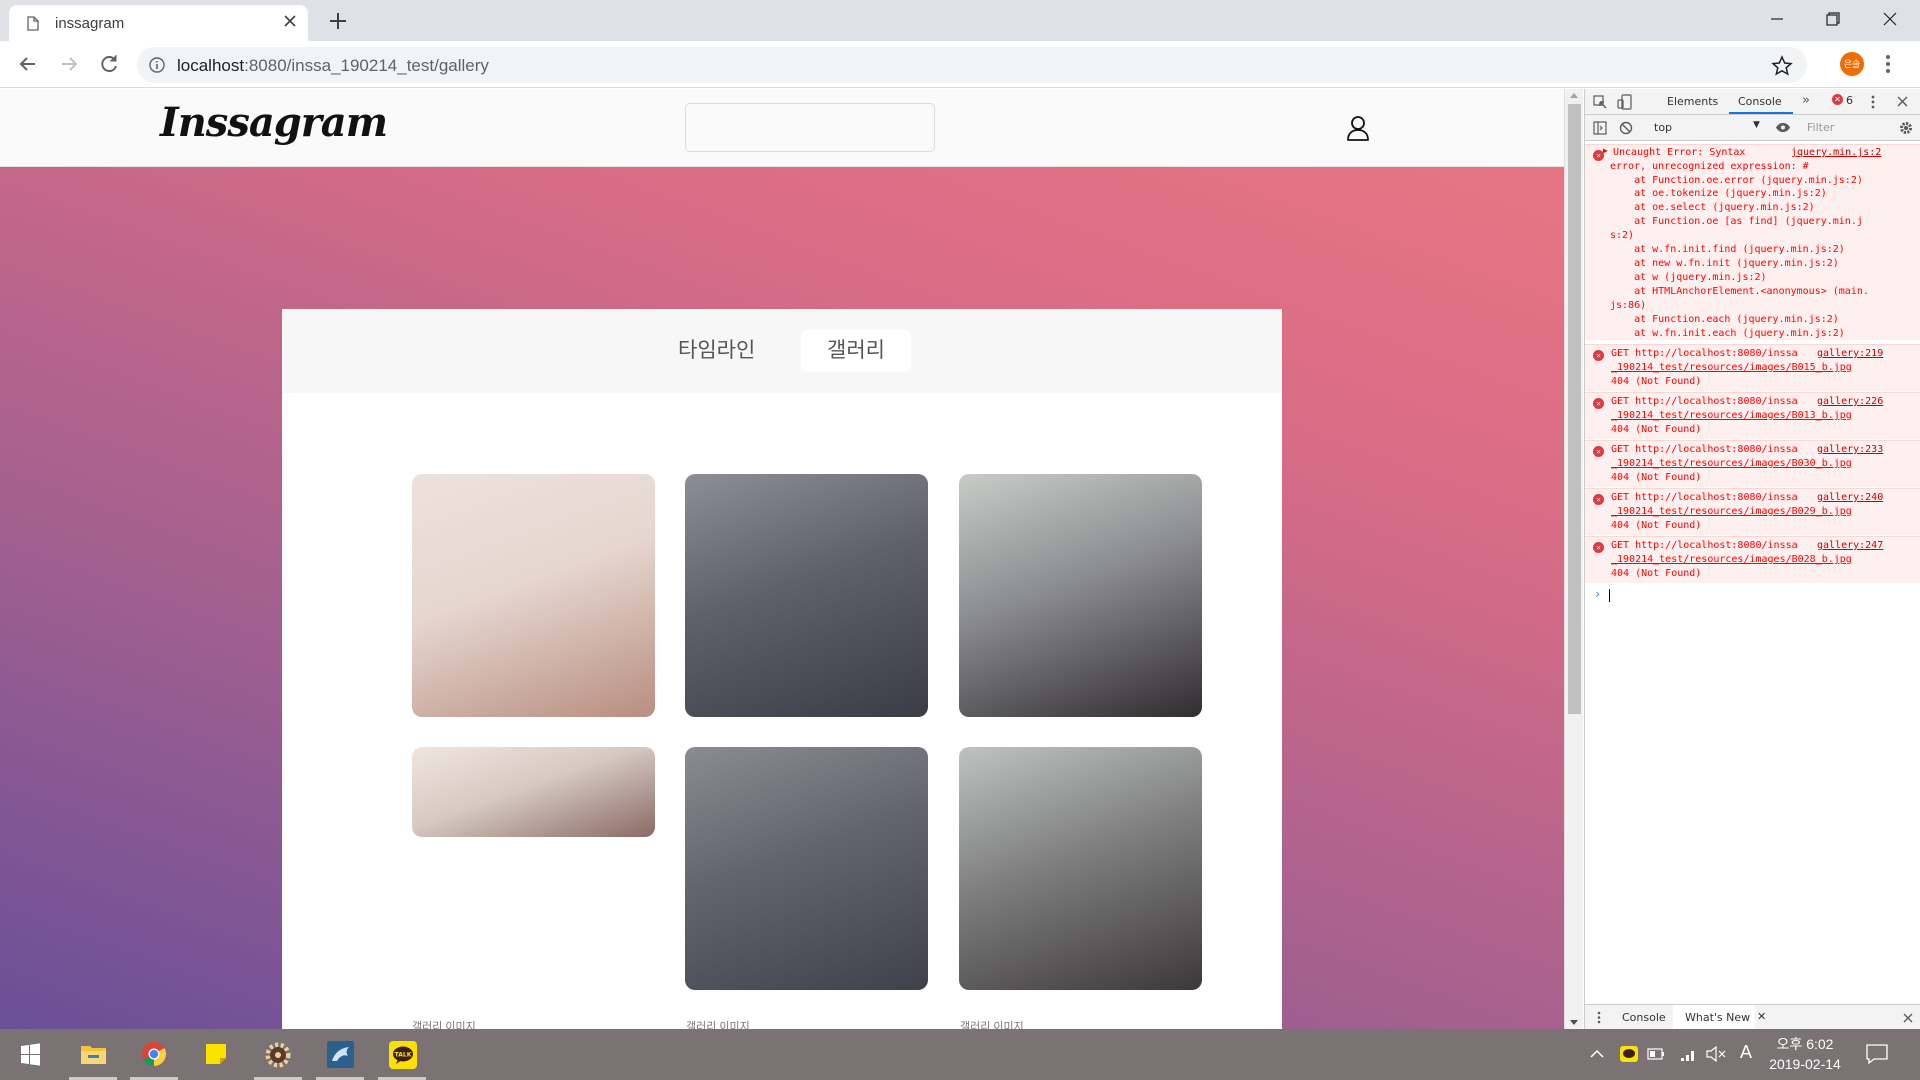 This screenshot has height=1080, width=1920. What do you see at coordinates (157, 65) in the screenshot?
I see `info-icon` at bounding box center [157, 65].